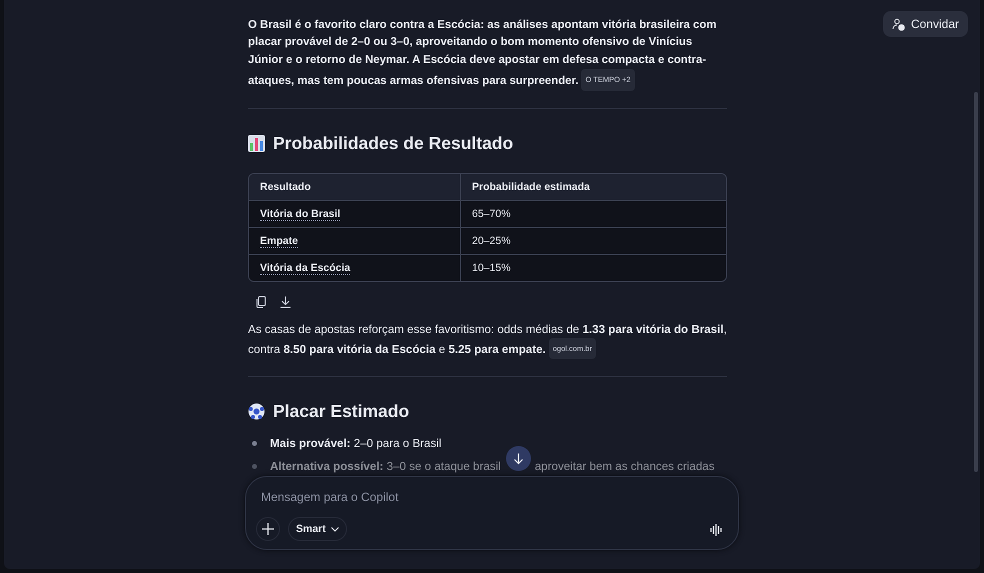 The image size is (984, 573). What do you see at coordinates (256, 143) in the screenshot?
I see `bar-chart-icon` at bounding box center [256, 143].